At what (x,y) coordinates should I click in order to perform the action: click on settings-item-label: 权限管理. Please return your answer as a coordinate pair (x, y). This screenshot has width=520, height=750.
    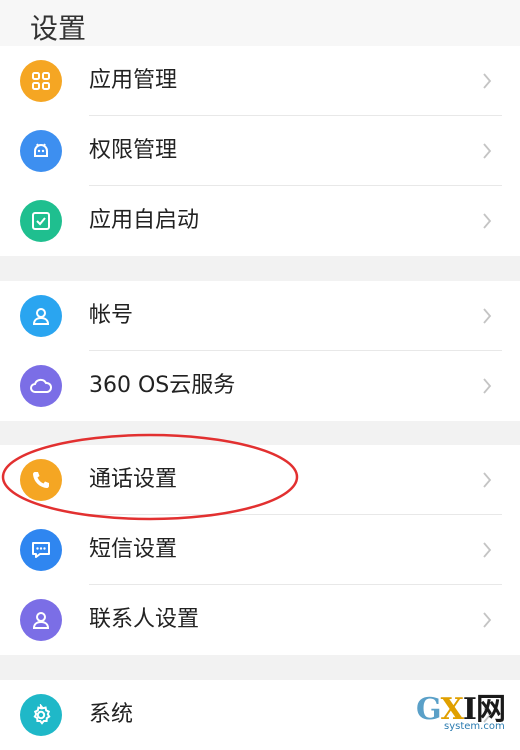
    Looking at the image, I should click on (133, 150).